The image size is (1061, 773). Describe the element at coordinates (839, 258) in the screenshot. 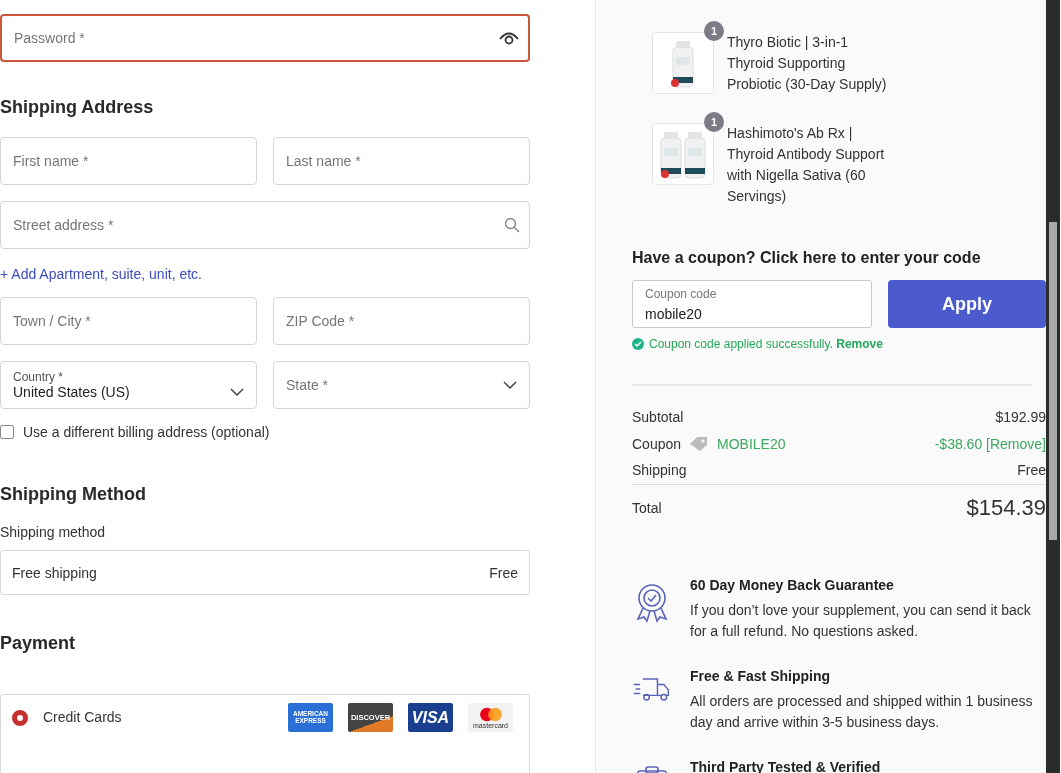

I see `coupon-heading: Have a coupon? Click here to enter your code` at that location.